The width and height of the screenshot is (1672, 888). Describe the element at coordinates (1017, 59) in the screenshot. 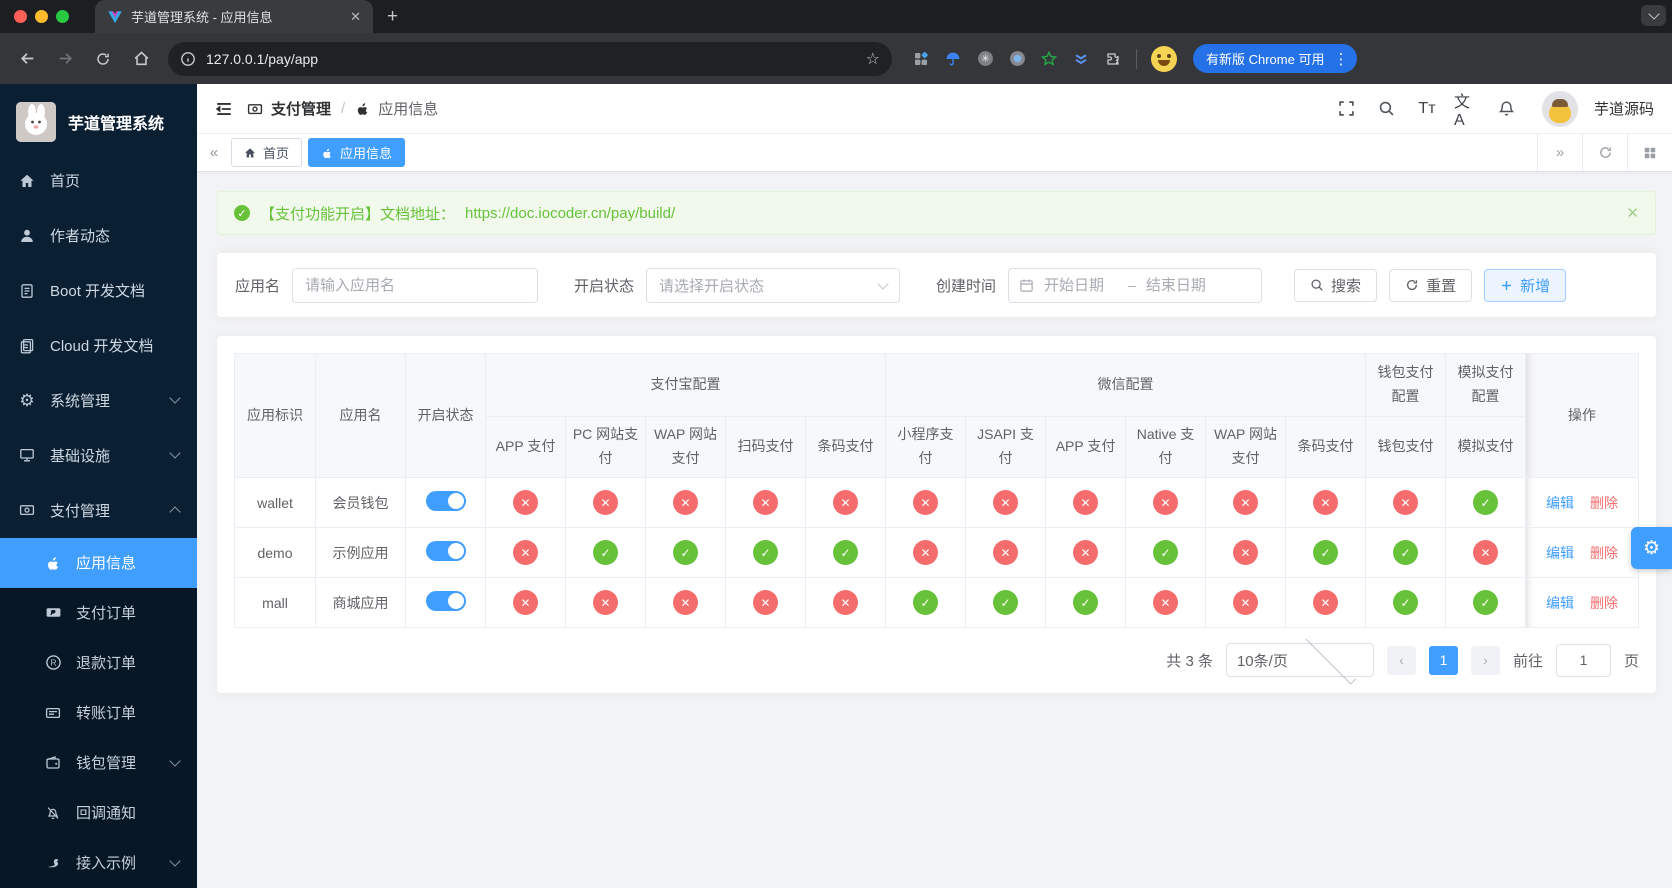

I see `extension-circle-dot-icon` at that location.